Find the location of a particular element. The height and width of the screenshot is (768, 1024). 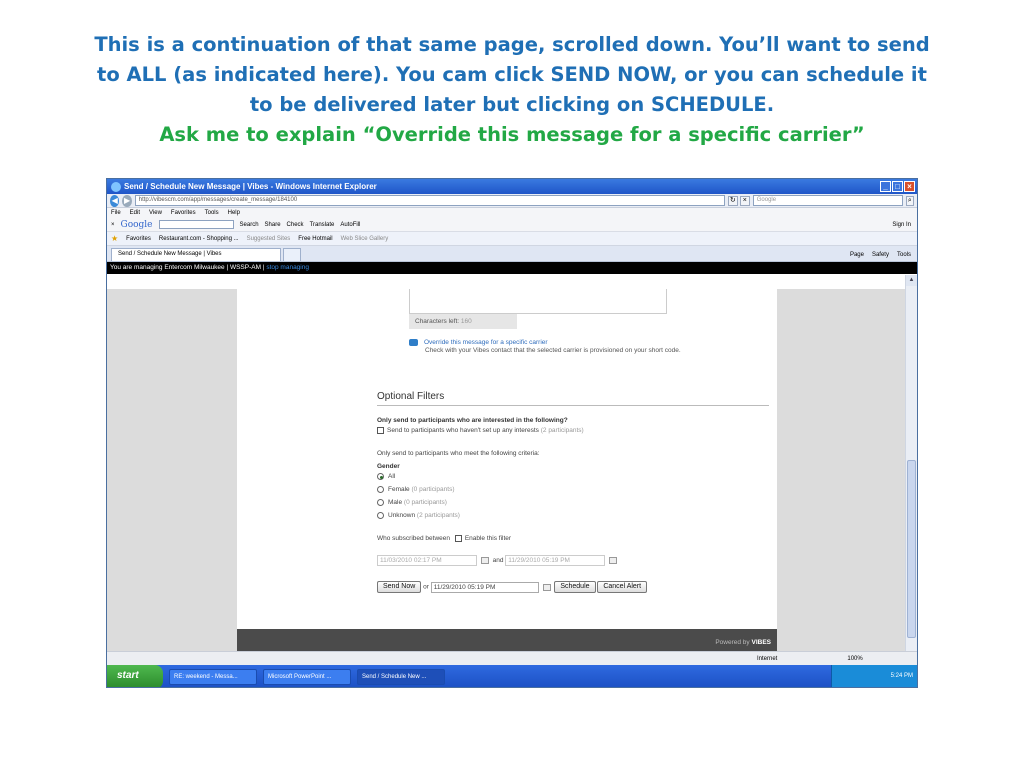

tab-send-schedule: Send / Schedule New Message | Vibes is located at coordinates (196, 254).